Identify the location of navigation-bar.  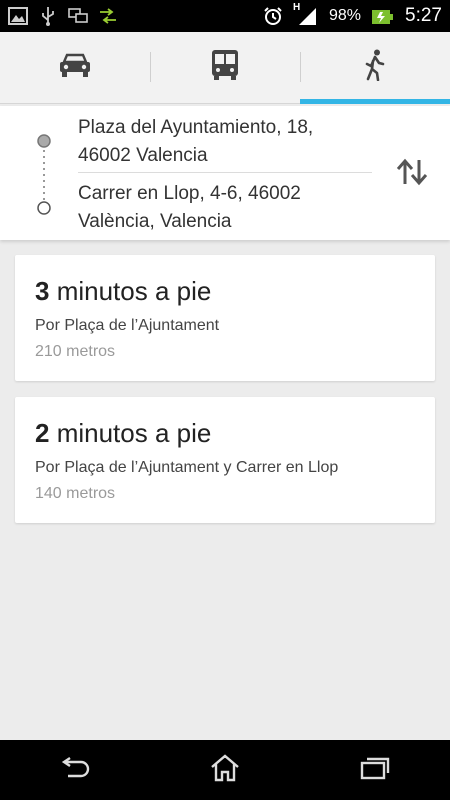
(225, 770).